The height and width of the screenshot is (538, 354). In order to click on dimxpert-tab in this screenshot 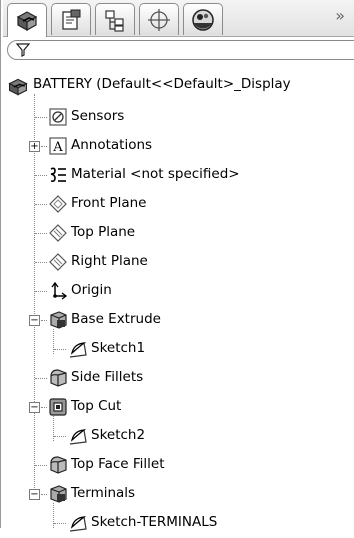, I will do `click(159, 19)`.